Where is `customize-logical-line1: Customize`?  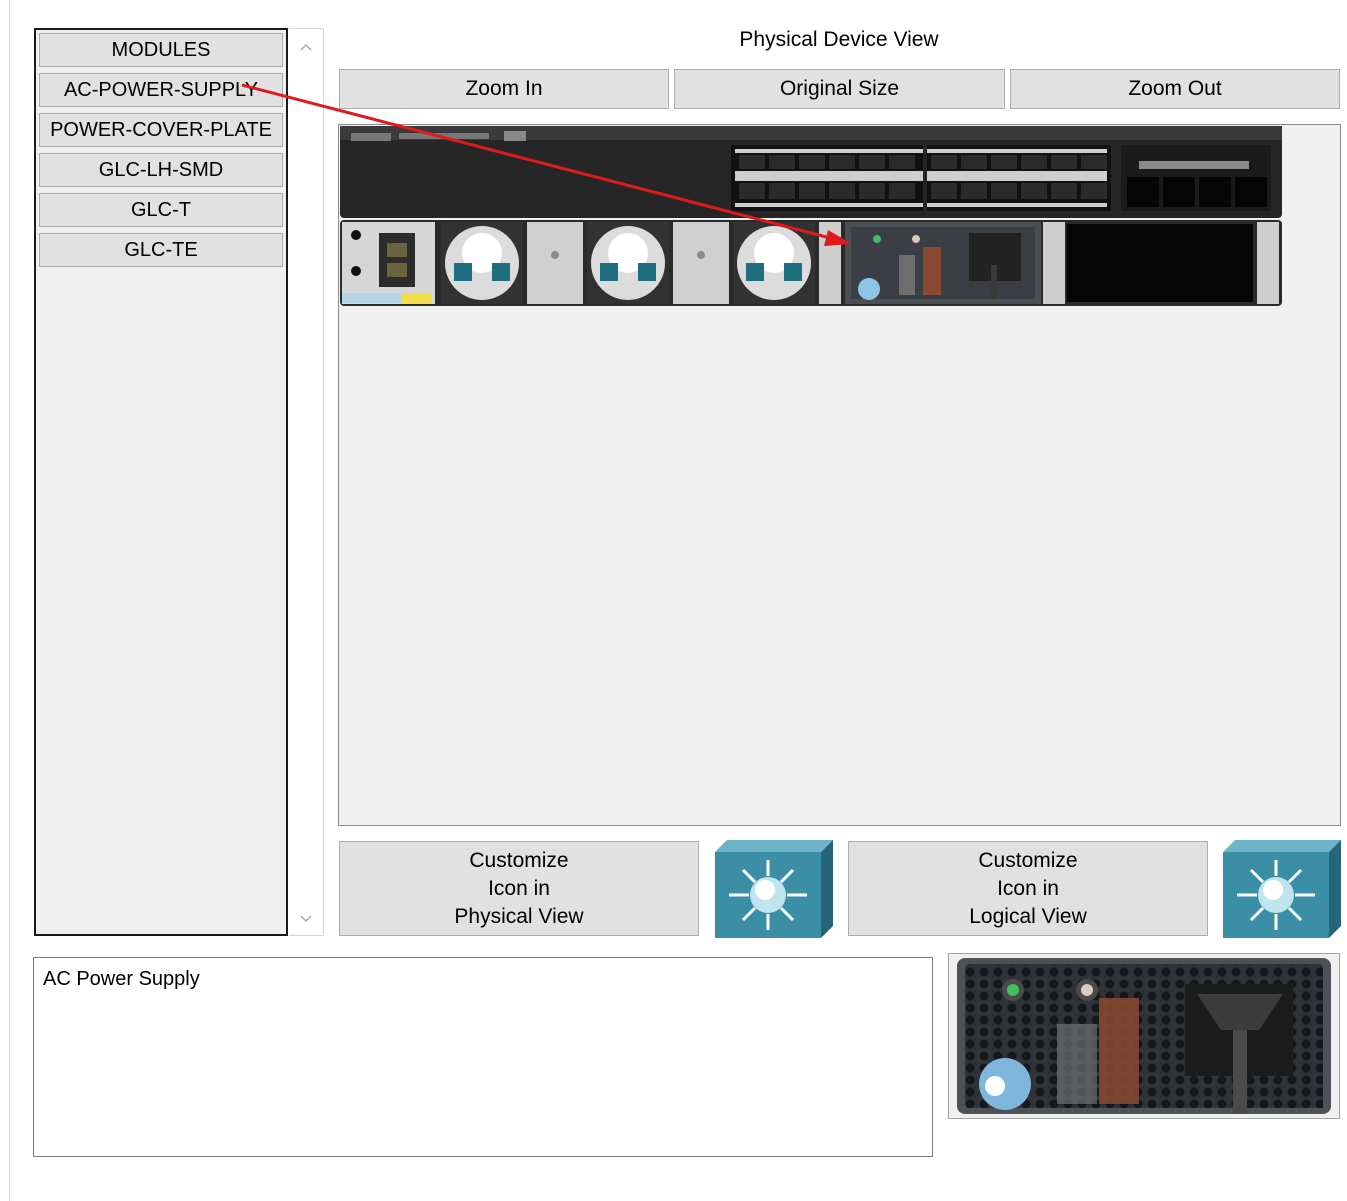
customize-logical-line1: Customize is located at coordinates (1028, 860).